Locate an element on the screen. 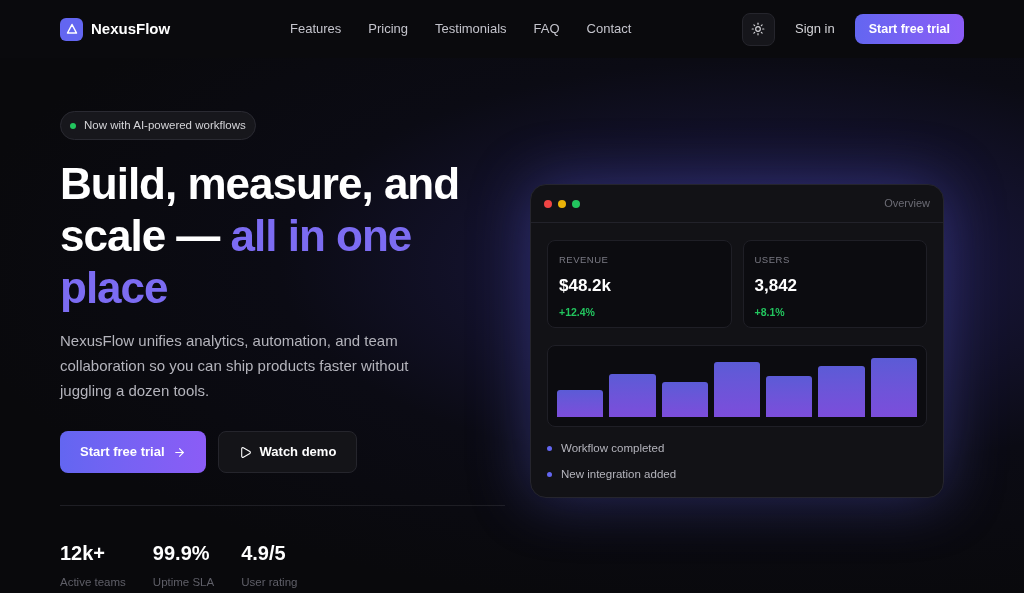 This screenshot has height=593, width=1024. arrow-right-icon is located at coordinates (179, 452).